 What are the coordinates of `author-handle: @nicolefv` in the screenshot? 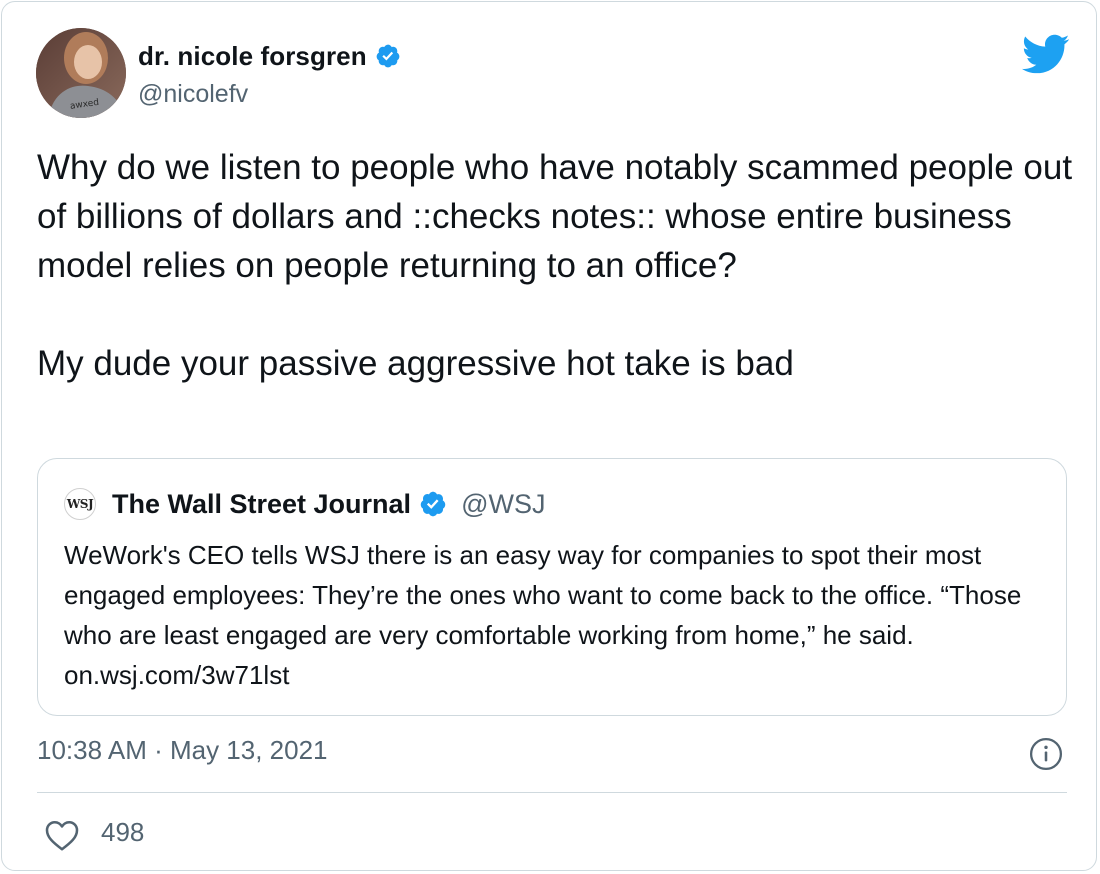 It's located at (193, 94).